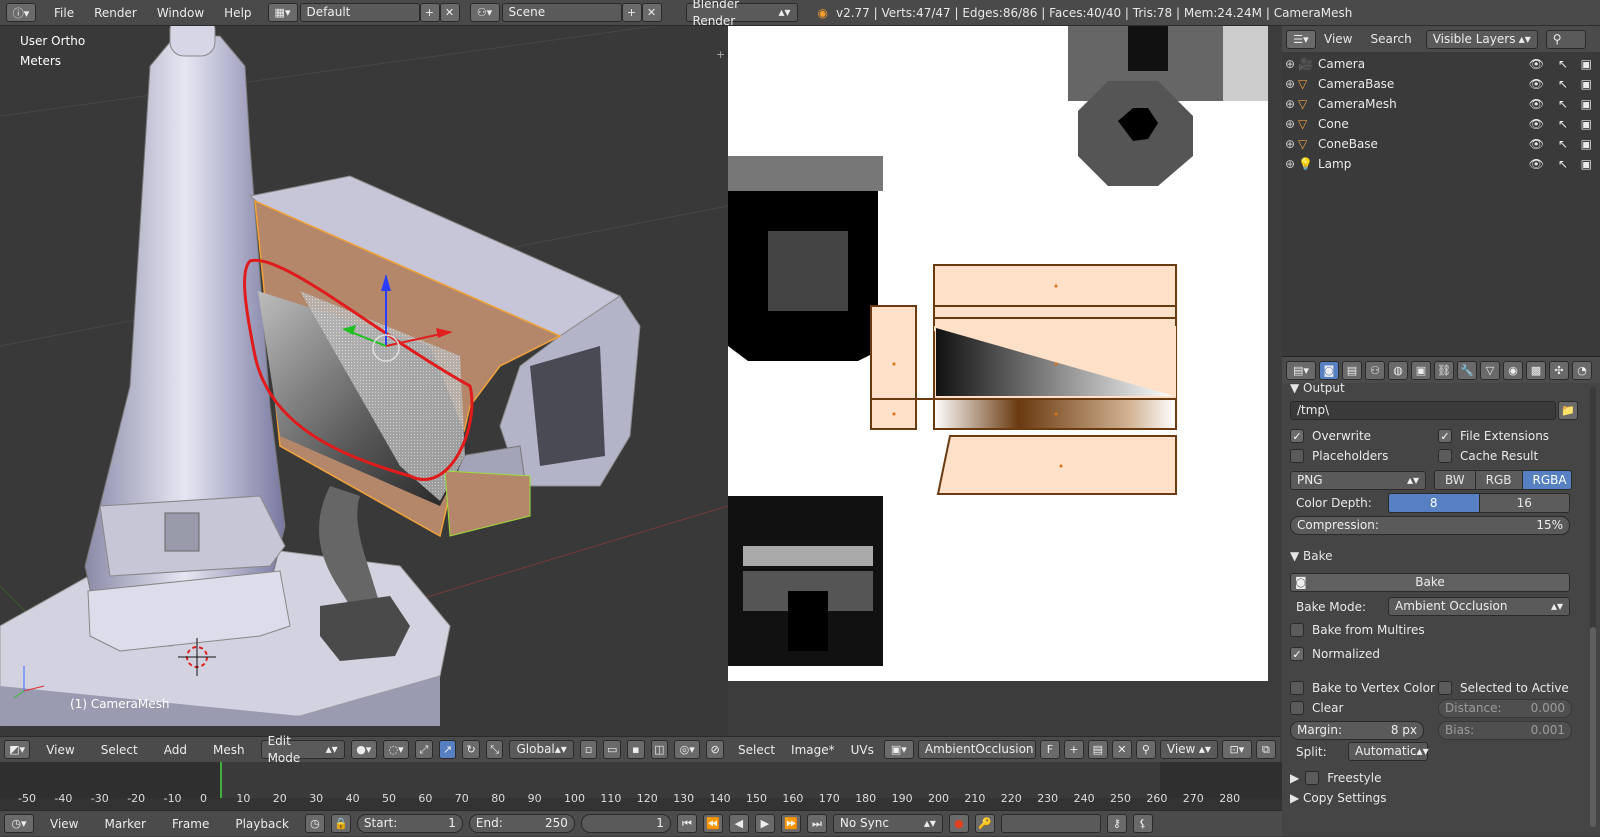 The height and width of the screenshot is (837, 1600). I want to click on image-name-field: AmbientOcclusion, so click(976, 749).